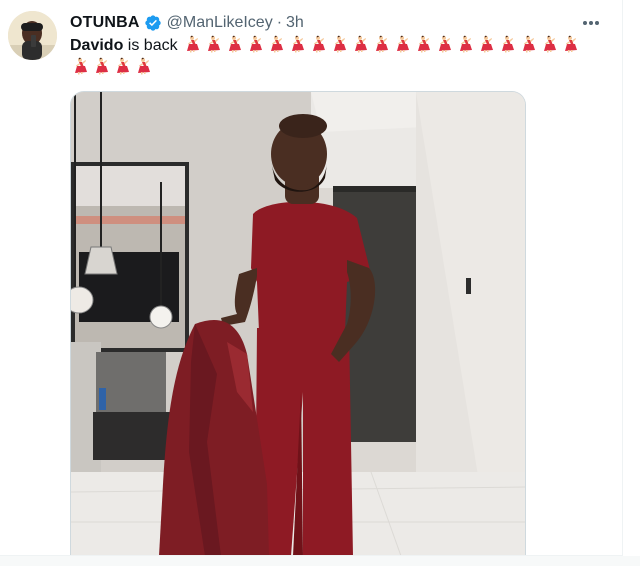 This screenshot has height=566, width=640. What do you see at coordinates (96, 45) in the screenshot?
I see `mention-davido: Davido` at bounding box center [96, 45].